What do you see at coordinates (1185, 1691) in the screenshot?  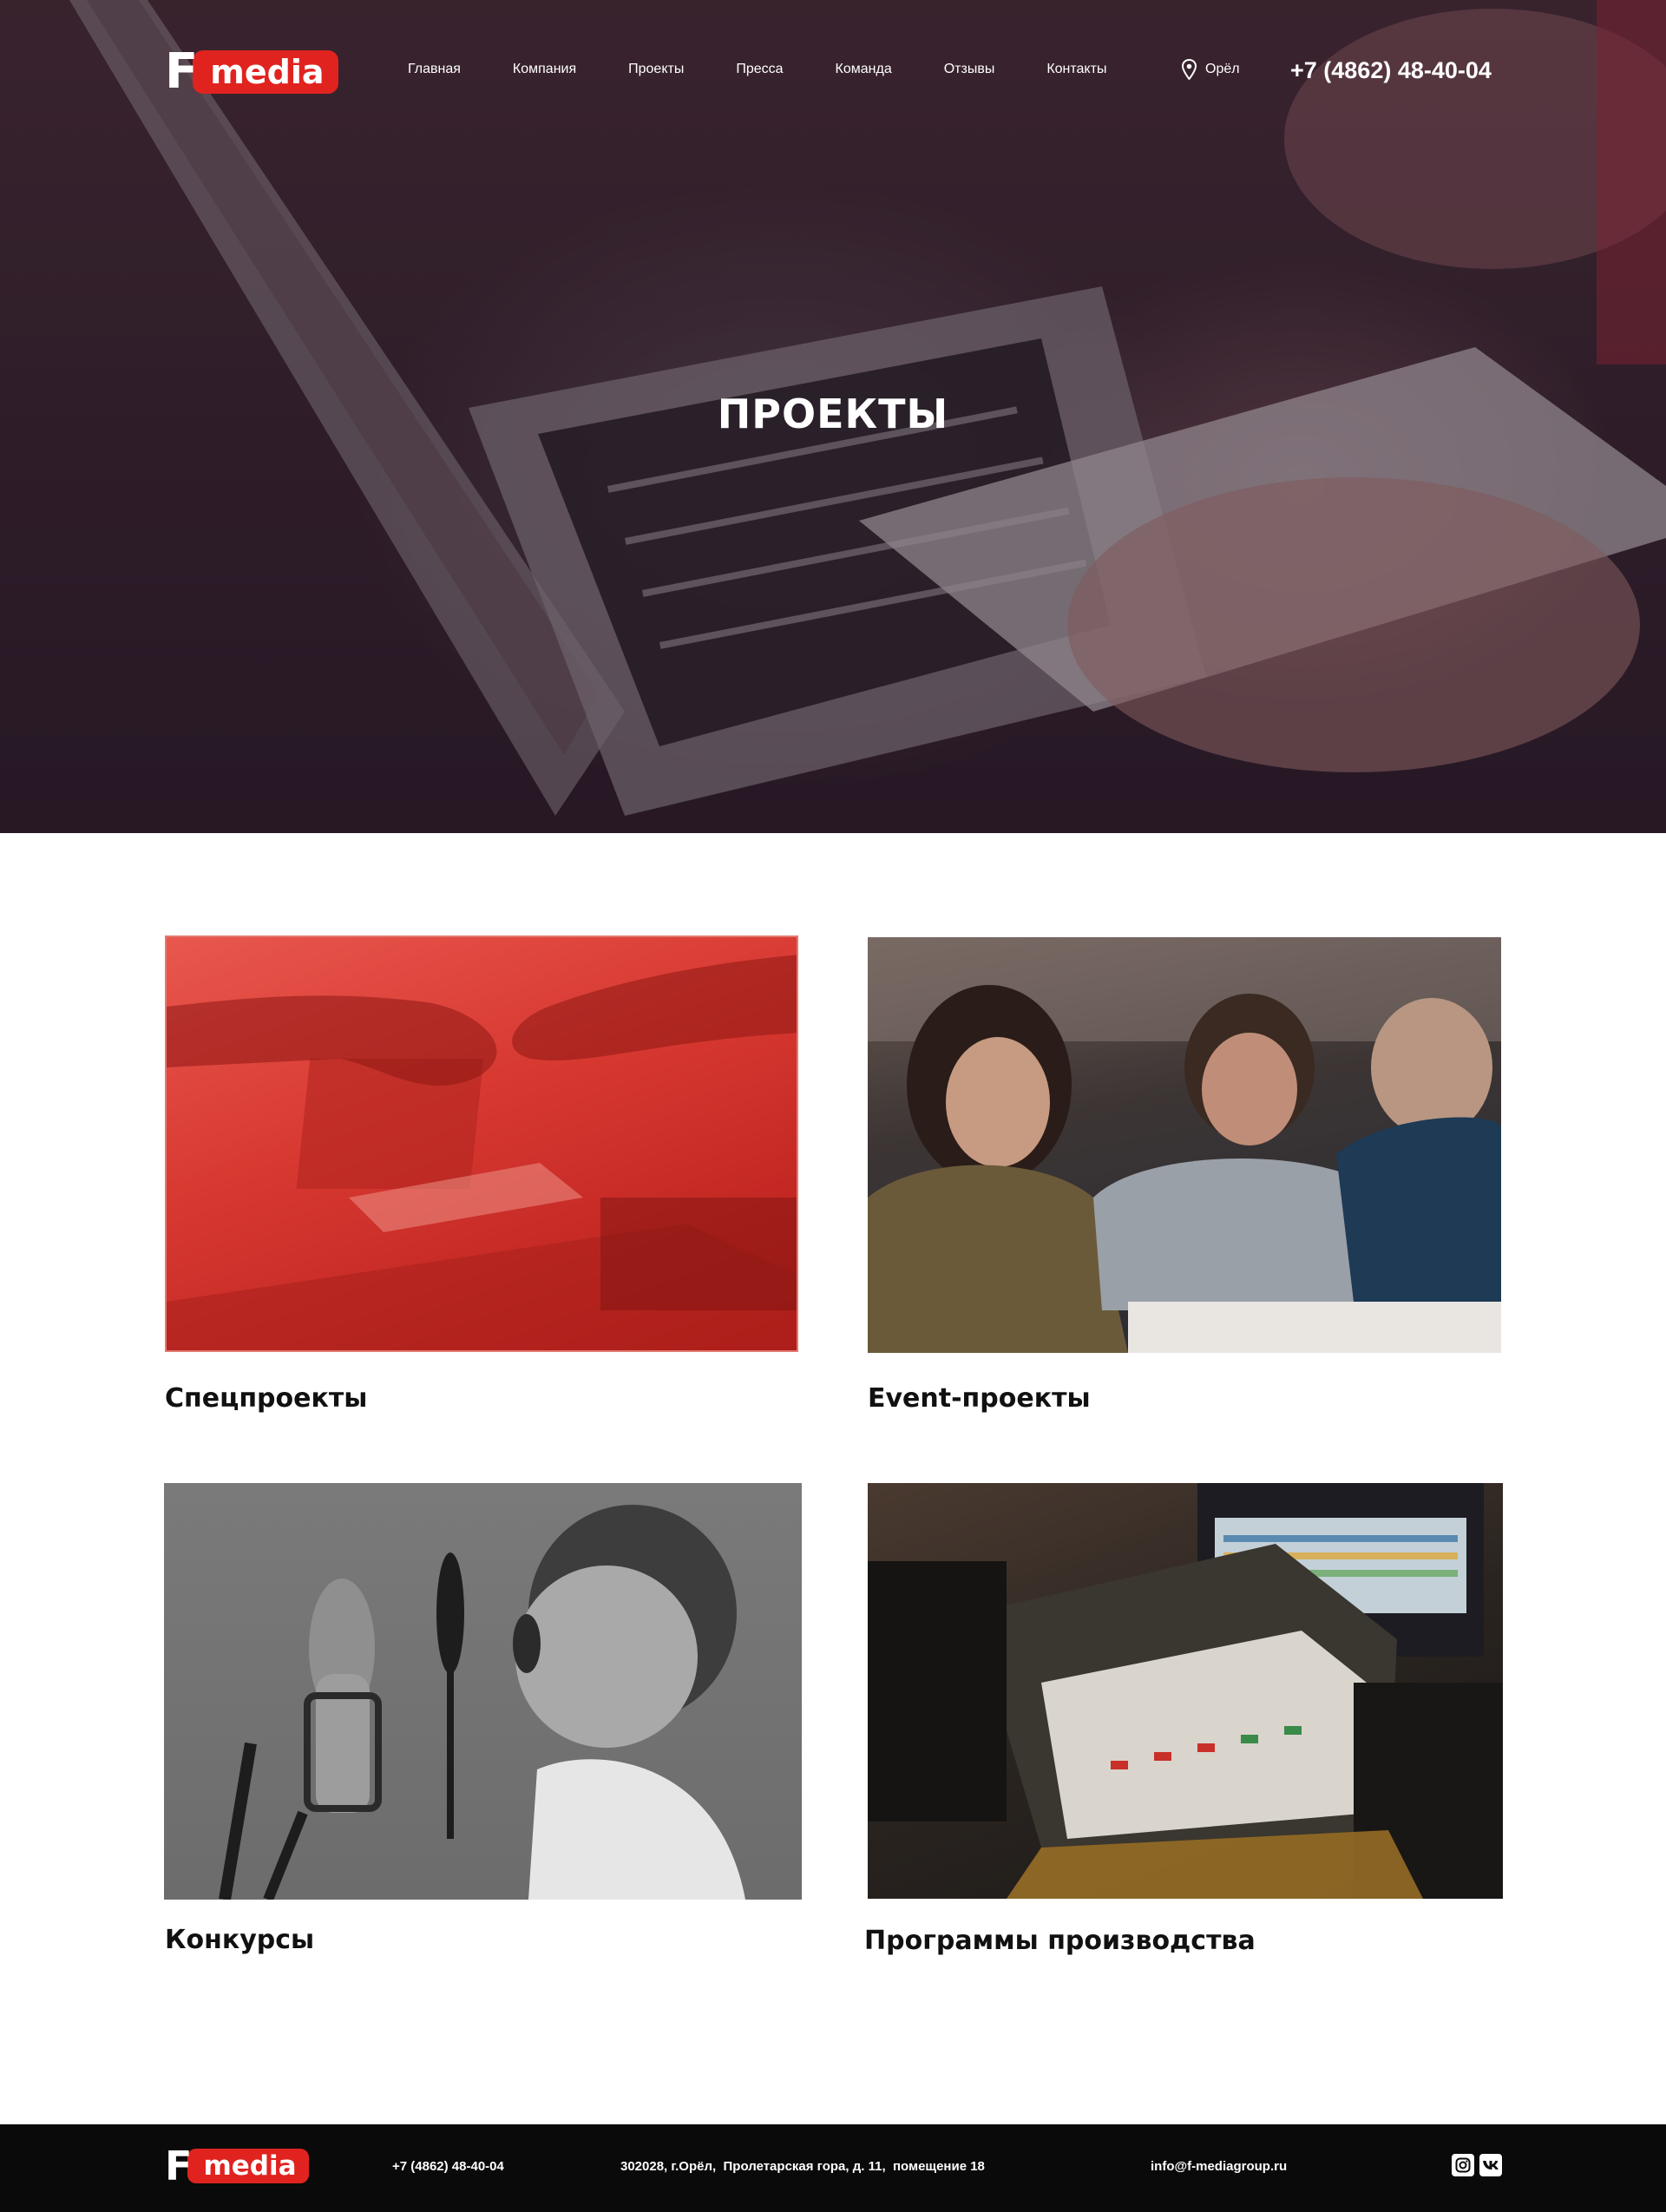 I see `project-image-studio` at bounding box center [1185, 1691].